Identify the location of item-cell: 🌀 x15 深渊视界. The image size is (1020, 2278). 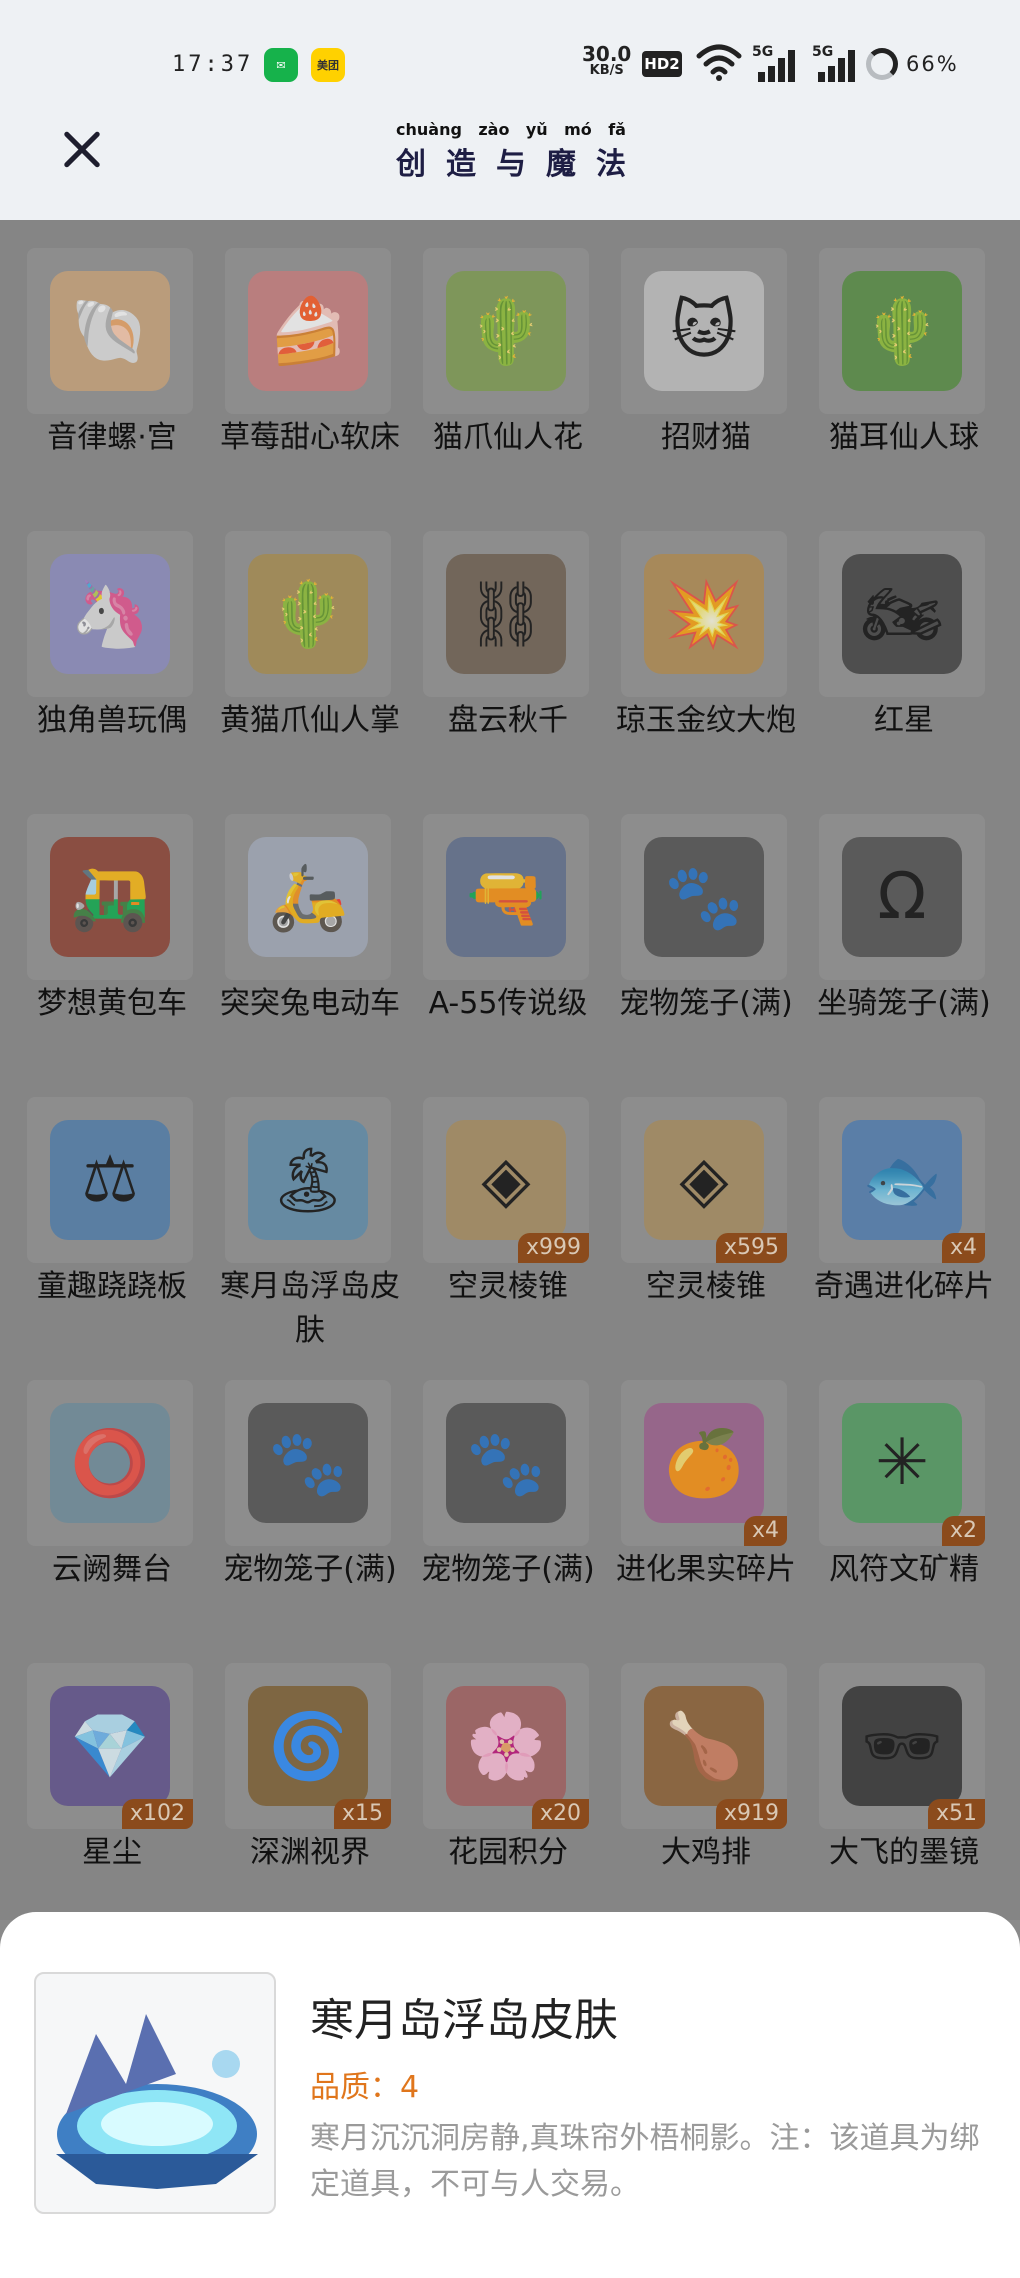
(310, 1776).